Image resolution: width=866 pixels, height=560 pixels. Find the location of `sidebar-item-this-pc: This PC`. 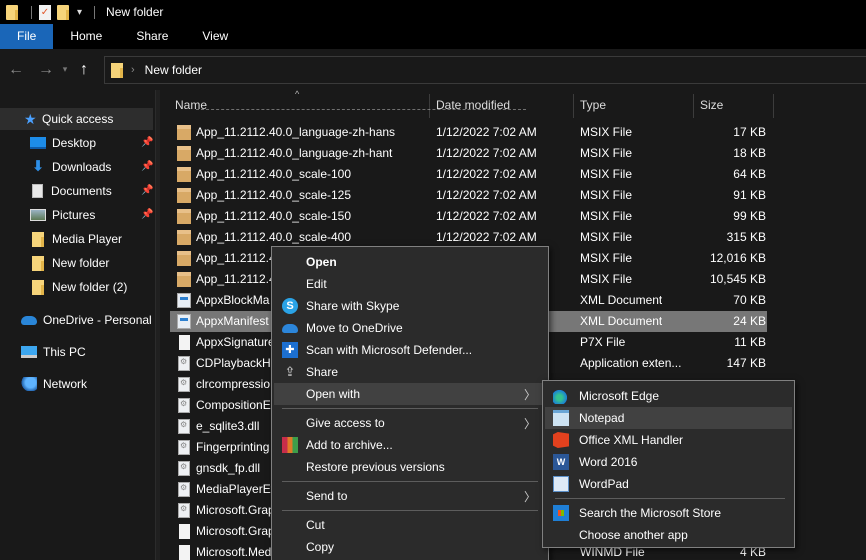

sidebar-item-this-pc: This PC is located at coordinates (87, 352).